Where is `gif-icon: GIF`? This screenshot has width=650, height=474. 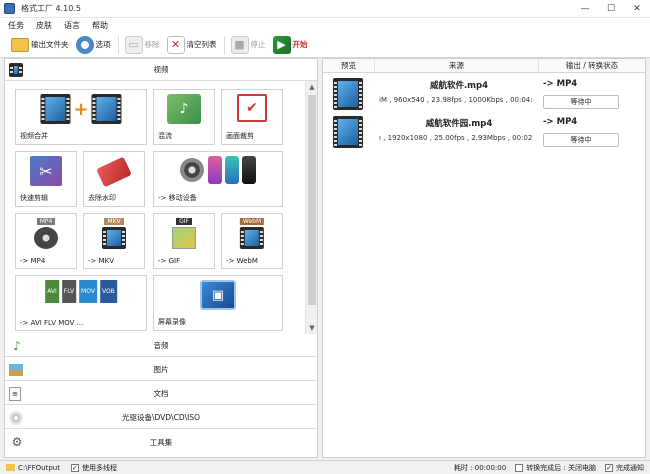 gif-icon: GIF is located at coordinates (184, 233).